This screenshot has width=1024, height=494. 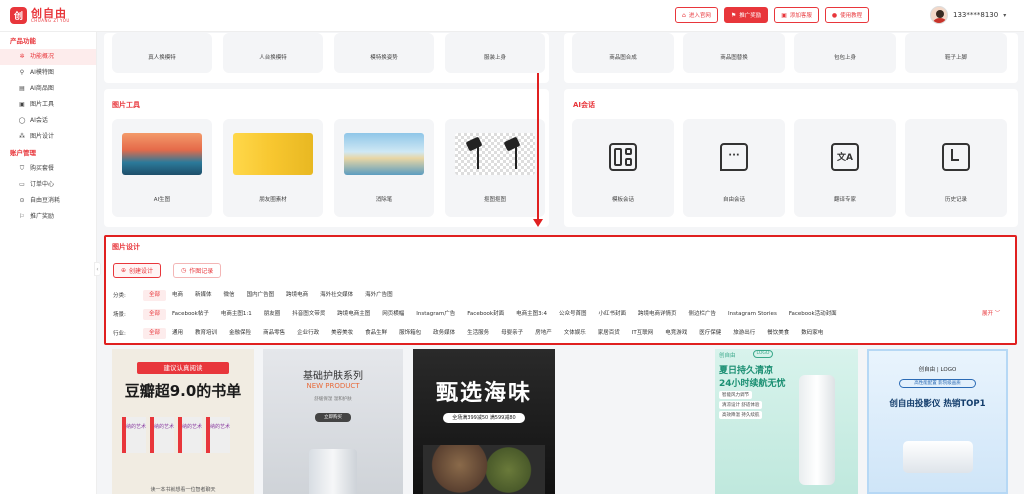 What do you see at coordinates (55, 15) in the screenshot?
I see `logo: 创 创自由 CHUANG ZI YOU` at bounding box center [55, 15].